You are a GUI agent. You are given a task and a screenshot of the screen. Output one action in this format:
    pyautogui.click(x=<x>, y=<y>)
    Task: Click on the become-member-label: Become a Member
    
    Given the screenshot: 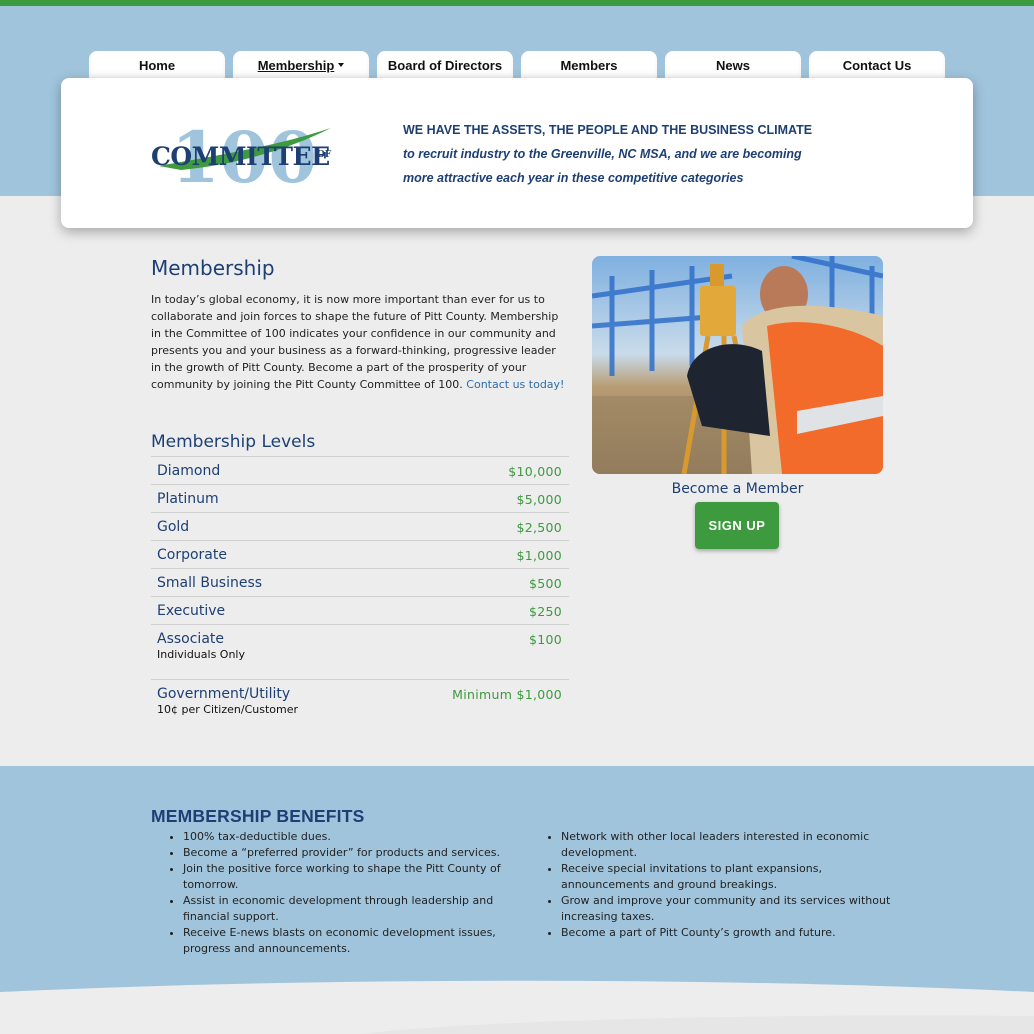 What is the action you would take?
    pyautogui.click(x=737, y=489)
    